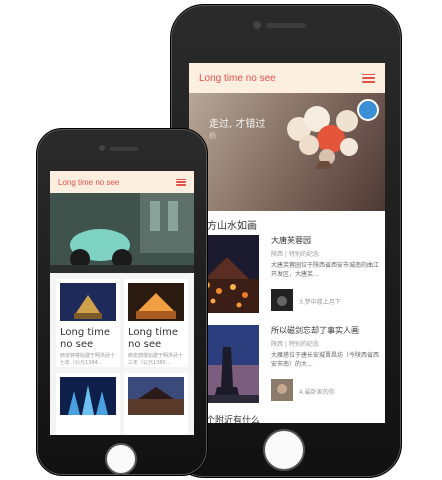 The width and height of the screenshot is (442, 480). I want to click on hero-subcaption: 杨, so click(212, 136).